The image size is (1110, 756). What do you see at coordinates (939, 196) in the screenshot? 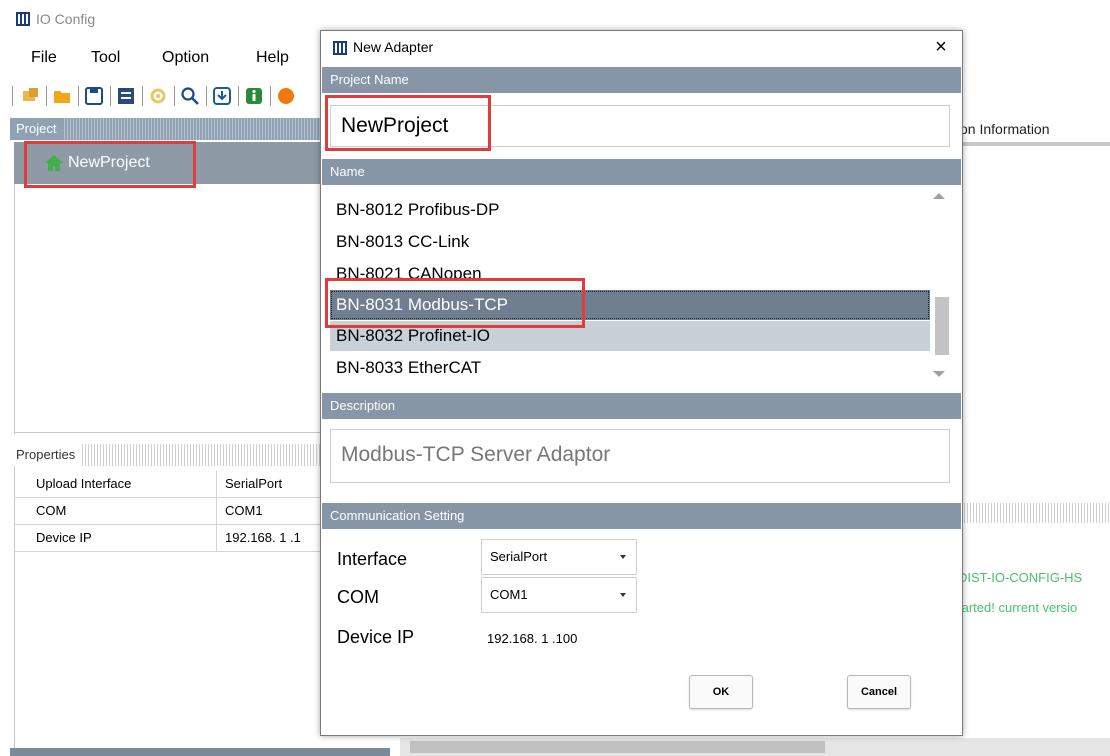
I see `scroll-up-icon` at bounding box center [939, 196].